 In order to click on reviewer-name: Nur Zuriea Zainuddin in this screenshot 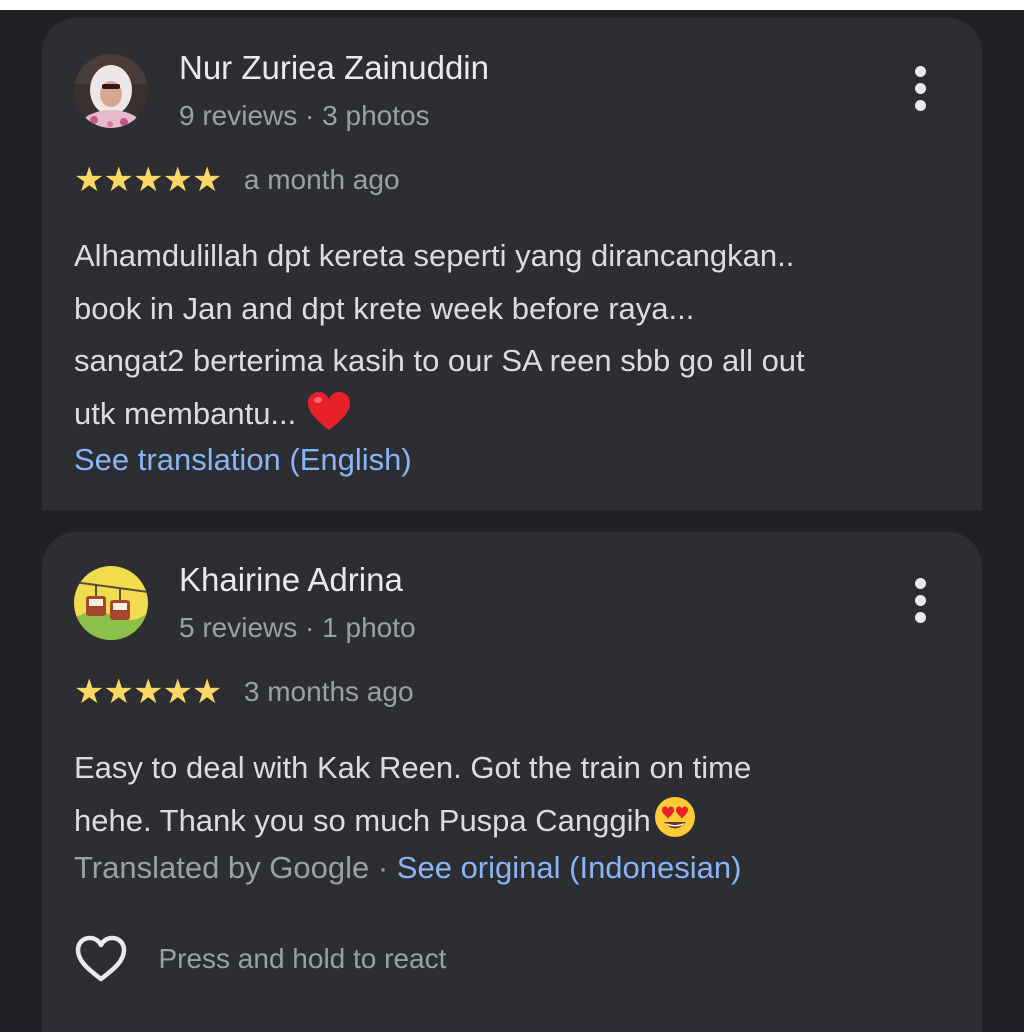, I will do `click(334, 68)`.